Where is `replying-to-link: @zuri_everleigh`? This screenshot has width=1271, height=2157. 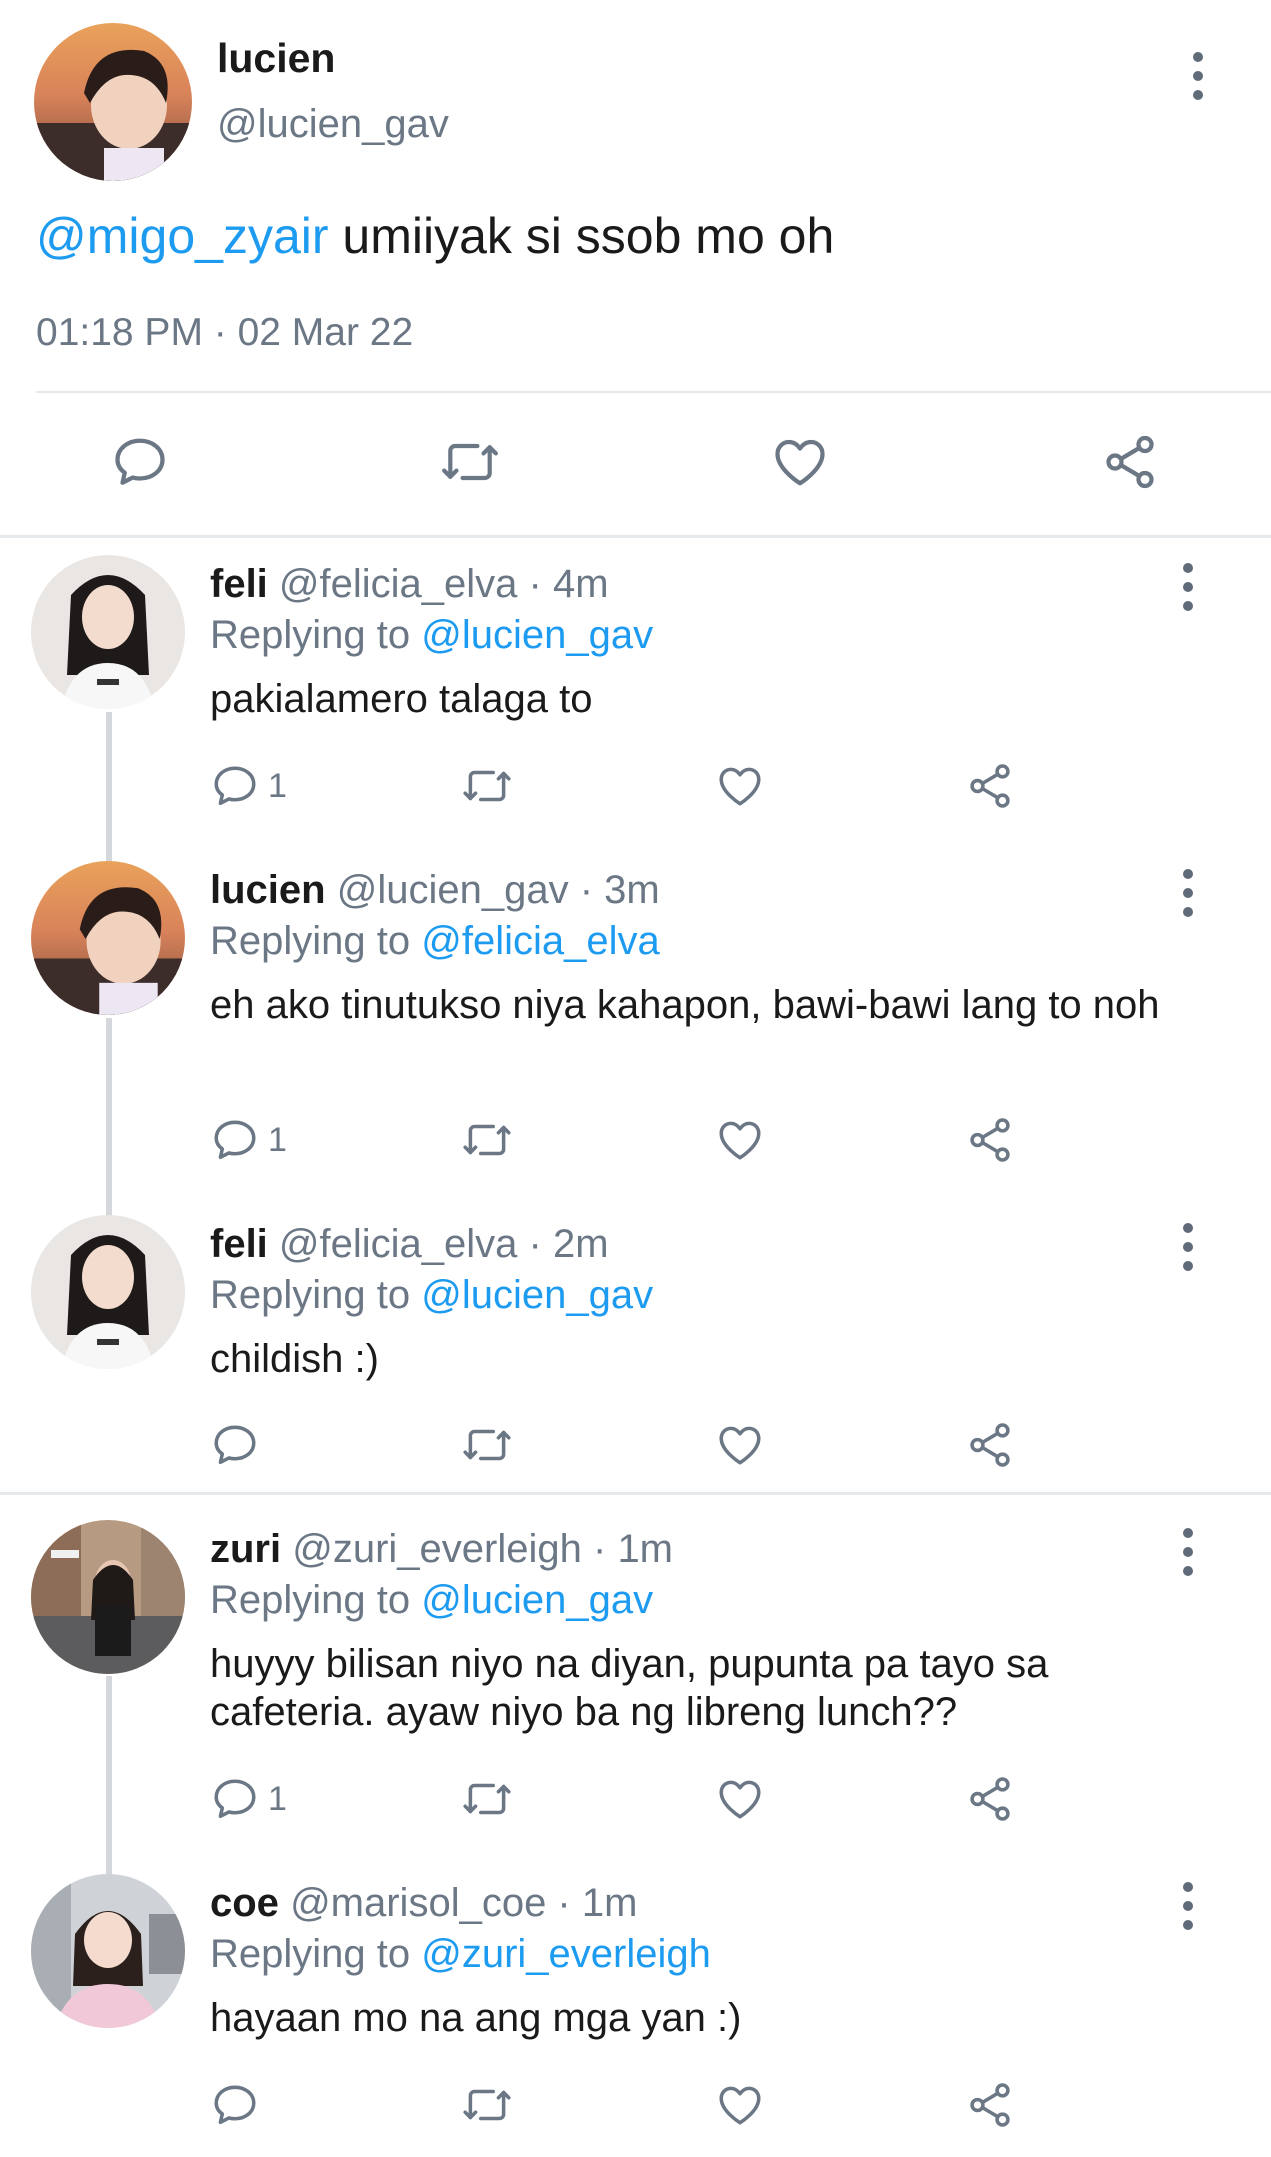
replying-to-link: @zuri_everleigh is located at coordinates (566, 1954).